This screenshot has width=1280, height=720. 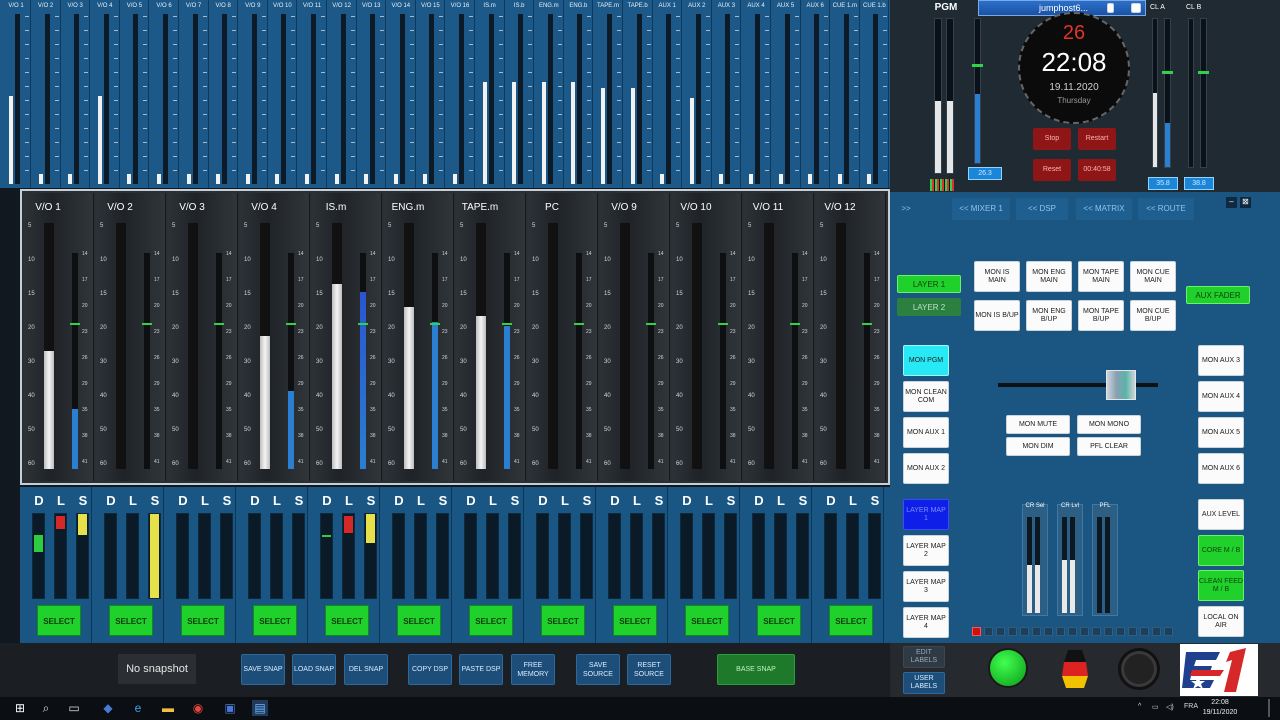 I want to click on load-snap-button: LOAD SNAP, so click(x=314, y=669).